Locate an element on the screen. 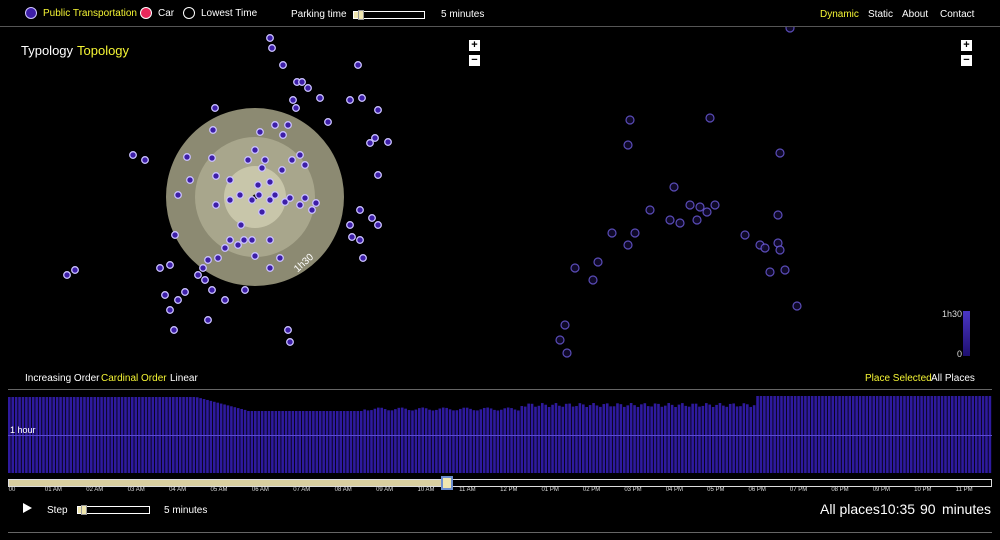 The height and width of the screenshot is (540, 1000). nav-dynamic: Dynamic is located at coordinates (839, 14).